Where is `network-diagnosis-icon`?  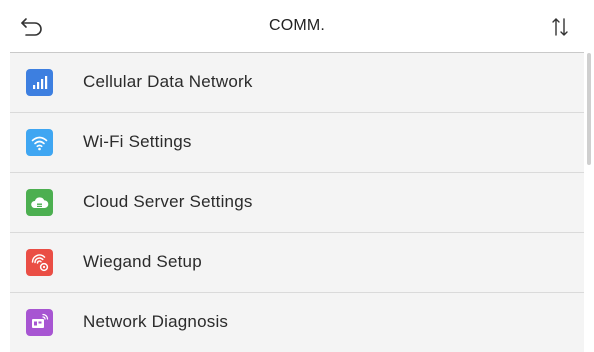
network-diagnosis-icon is located at coordinates (39, 322).